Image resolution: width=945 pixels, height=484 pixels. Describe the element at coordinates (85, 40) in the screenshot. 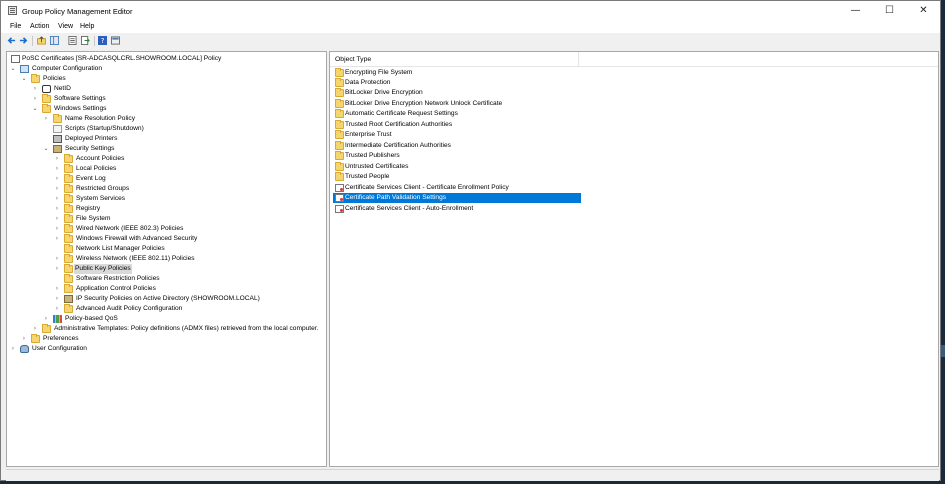

I see `export-list-icon` at that location.